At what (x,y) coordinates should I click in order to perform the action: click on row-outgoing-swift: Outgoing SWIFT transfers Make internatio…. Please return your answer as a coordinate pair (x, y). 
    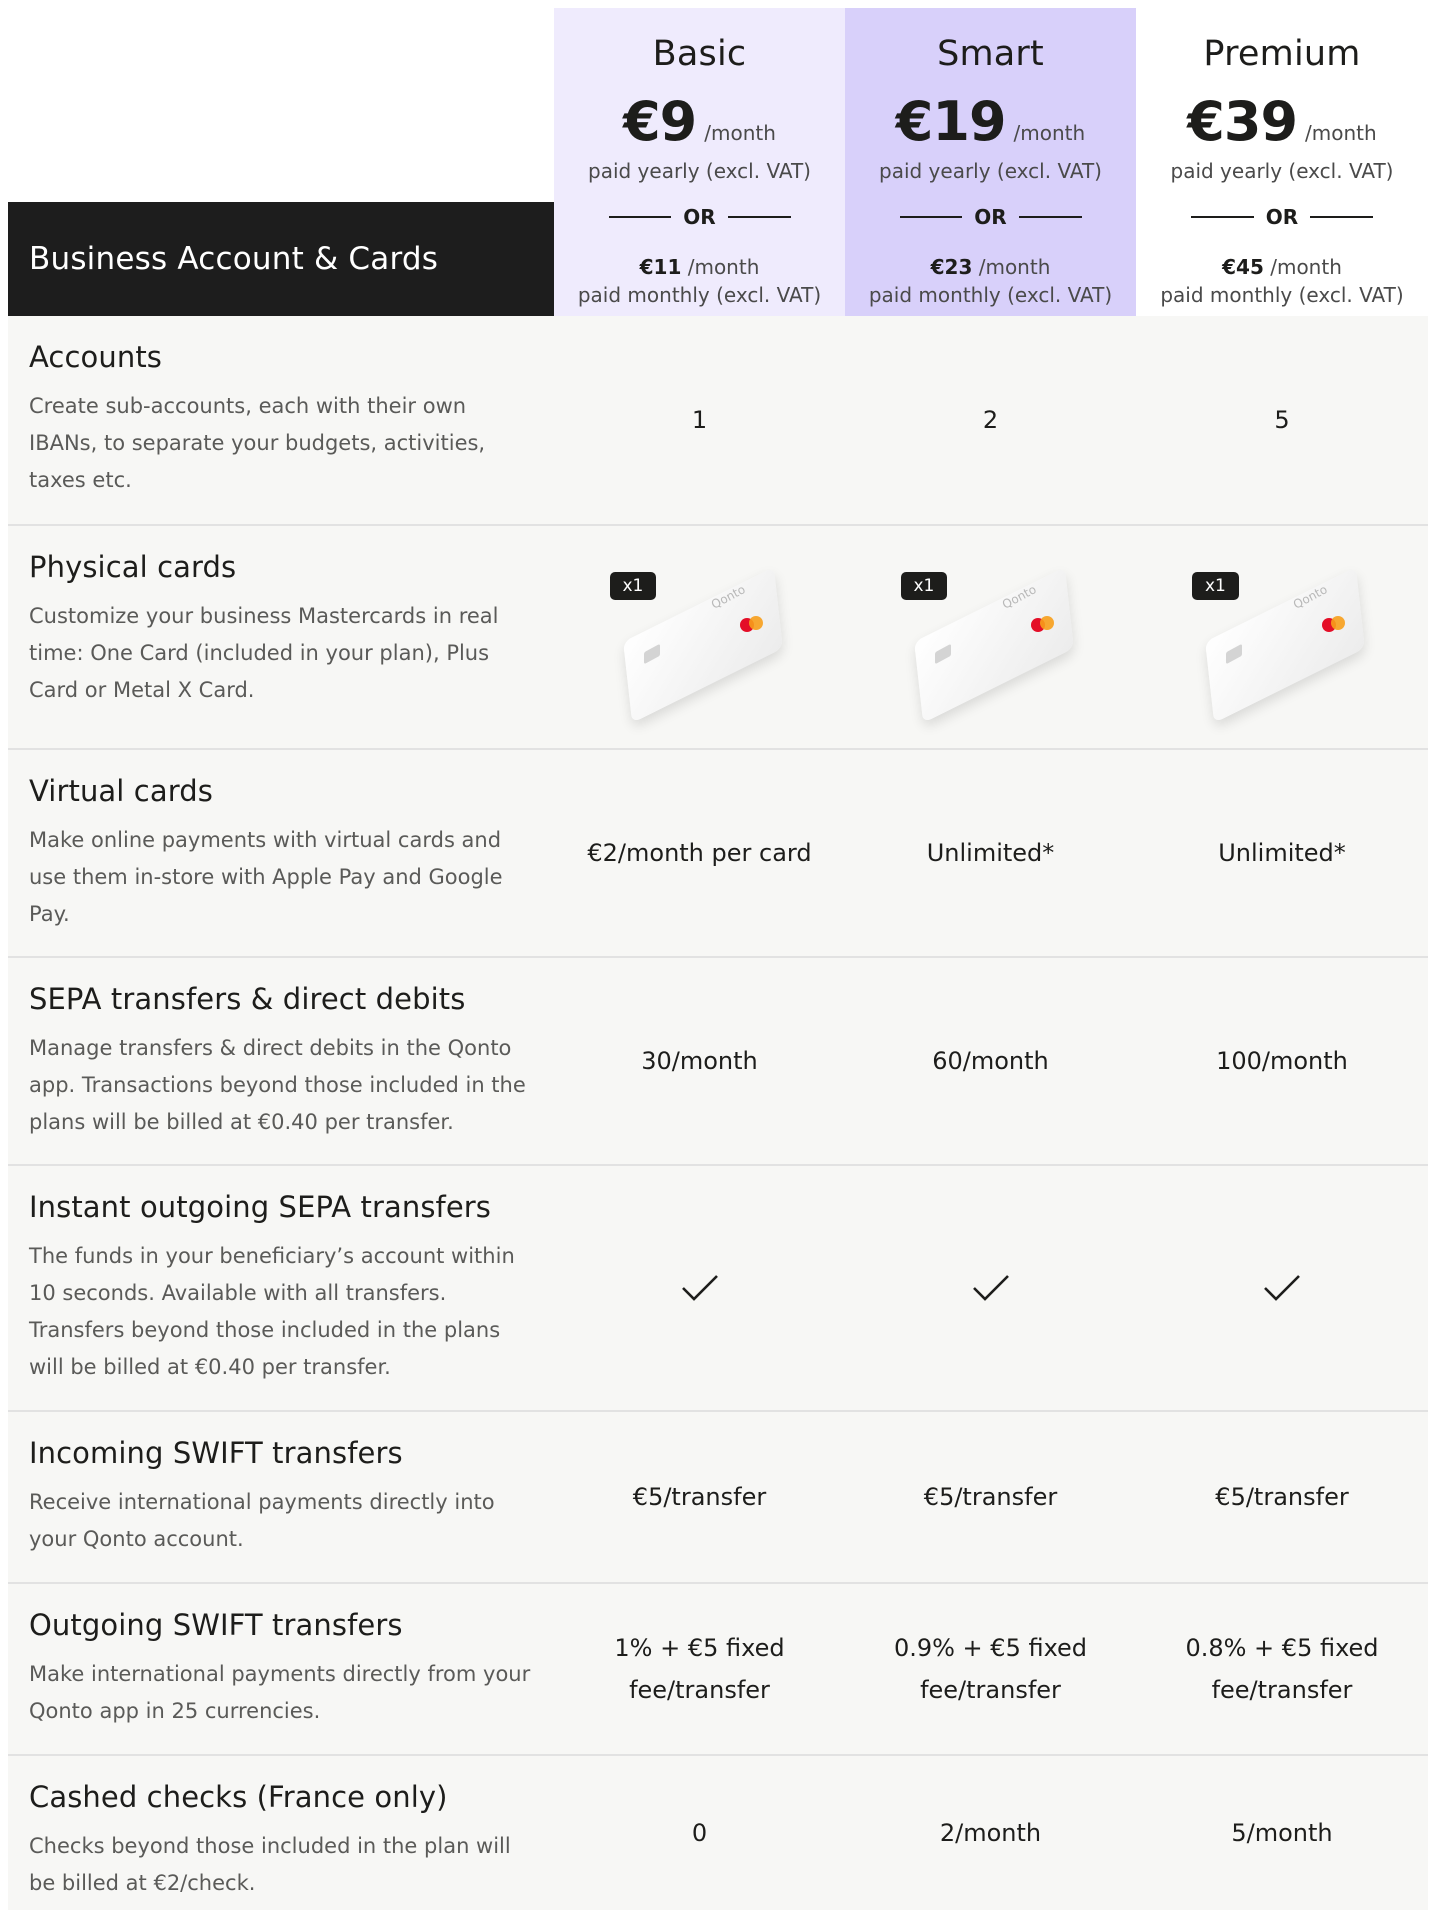
    Looking at the image, I should click on (718, 1670).